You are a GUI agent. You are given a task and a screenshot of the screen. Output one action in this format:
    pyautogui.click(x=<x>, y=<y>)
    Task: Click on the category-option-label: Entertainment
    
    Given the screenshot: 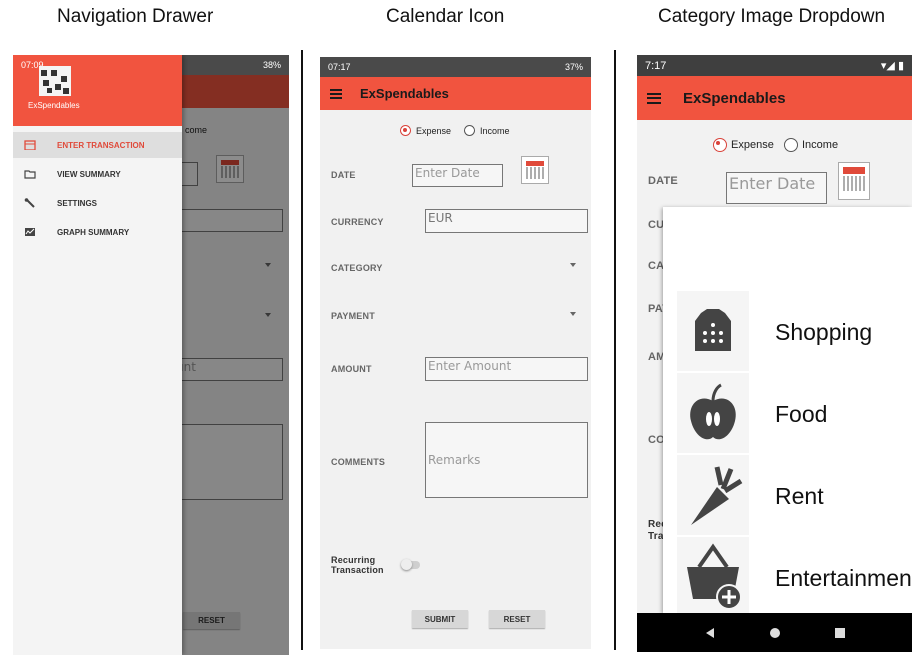 What is the action you would take?
    pyautogui.click(x=843, y=578)
    